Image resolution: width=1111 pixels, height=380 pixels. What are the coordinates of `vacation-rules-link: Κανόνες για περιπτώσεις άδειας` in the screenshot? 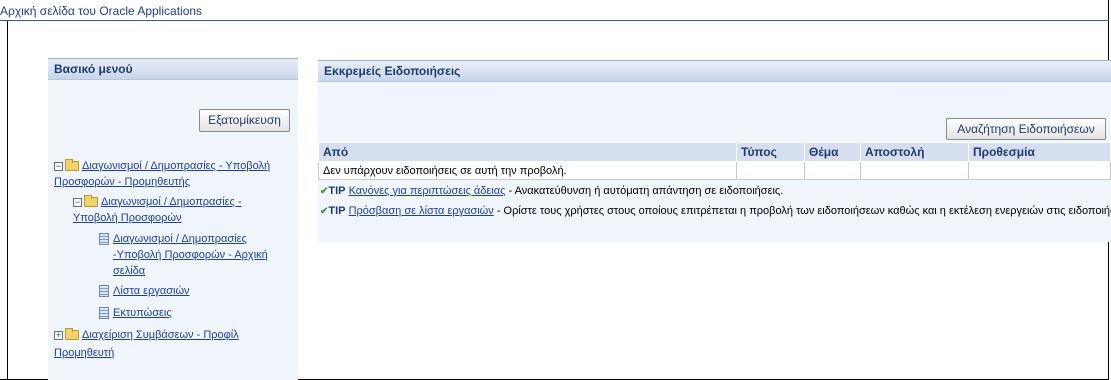 It's located at (427, 191).